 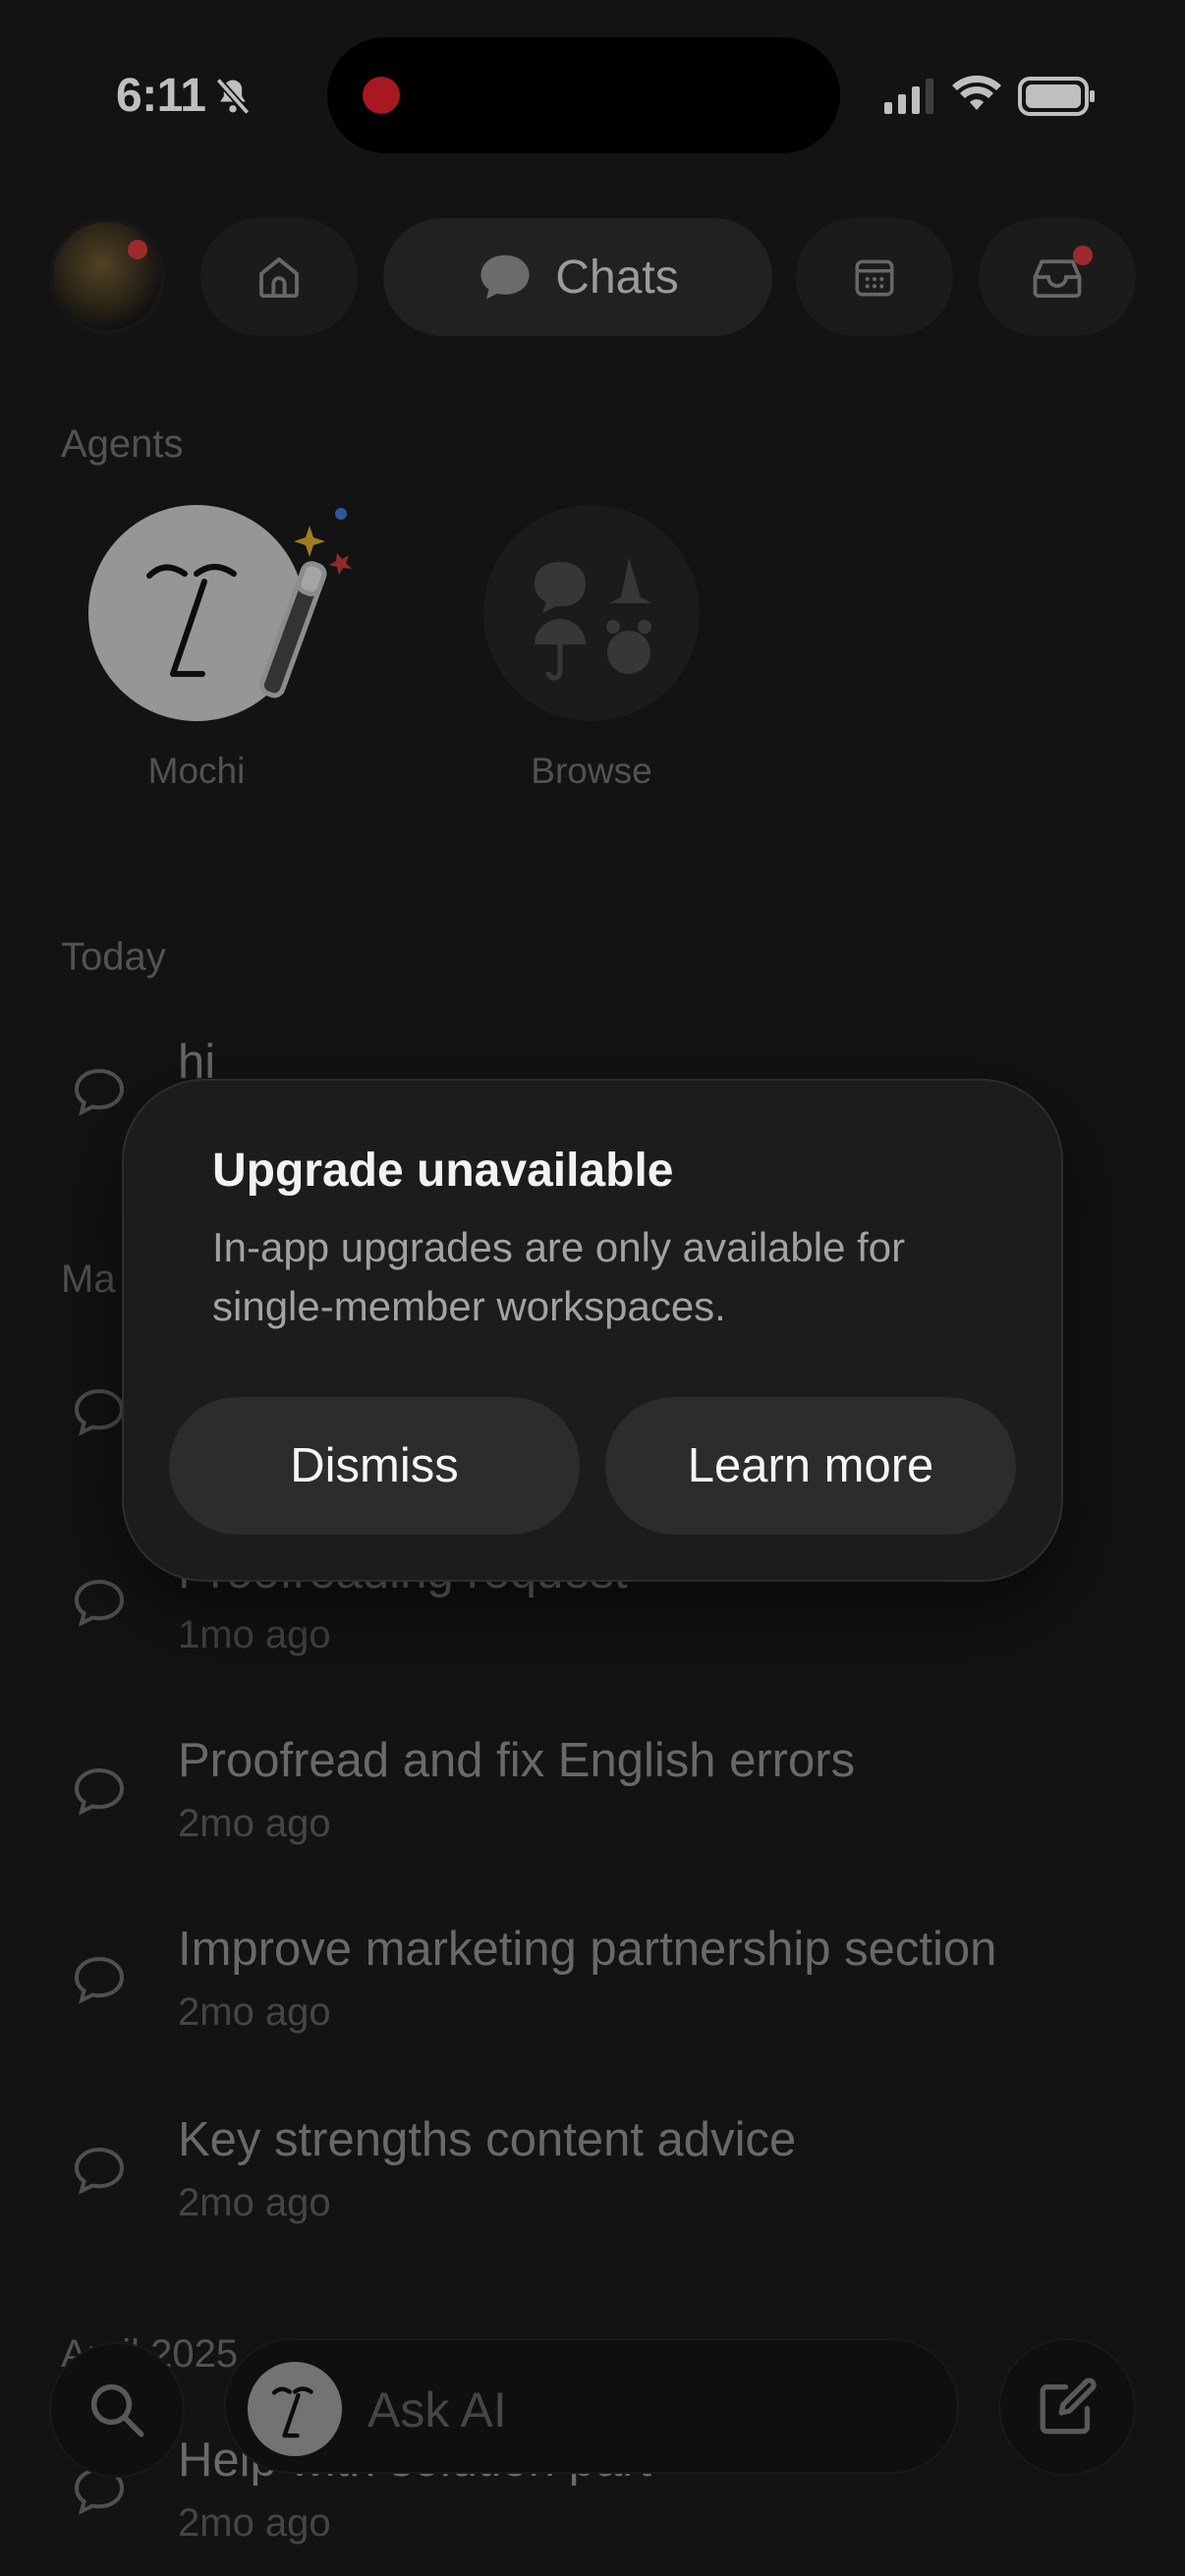 What do you see at coordinates (375, 1466) in the screenshot?
I see `dismiss-button: Dismiss` at bounding box center [375, 1466].